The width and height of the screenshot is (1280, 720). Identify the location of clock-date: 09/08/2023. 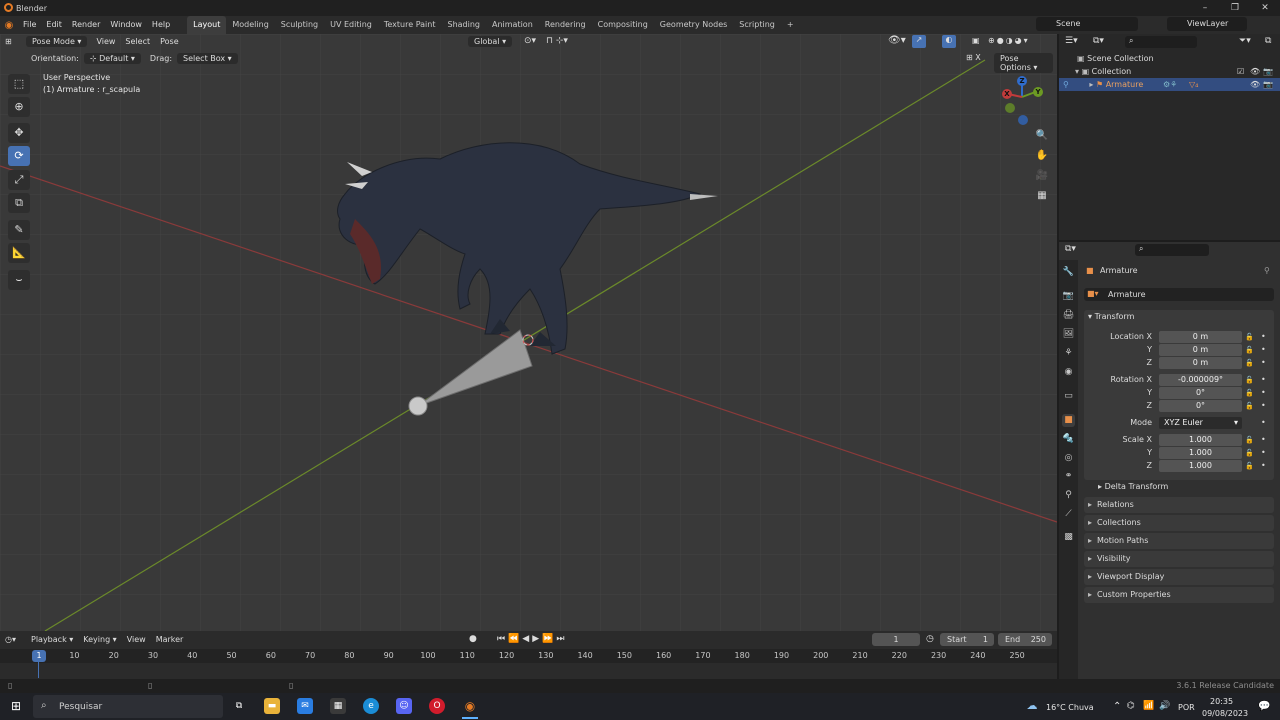
(1225, 713).